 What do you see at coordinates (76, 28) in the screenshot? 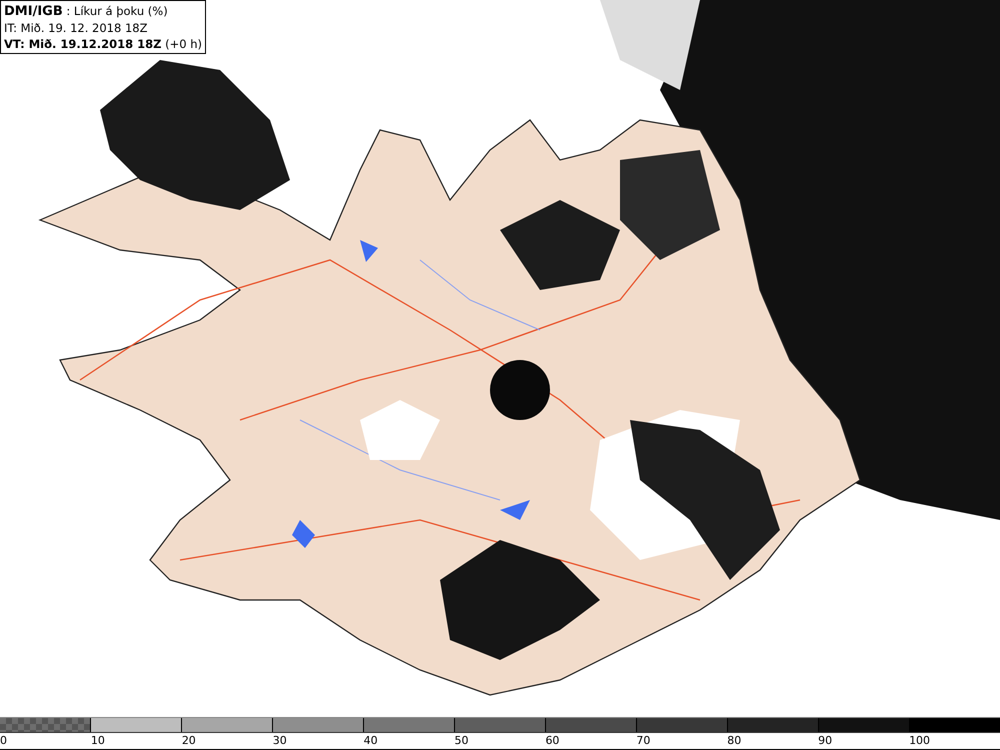
I see `title-line: IT: Mið. 19. 12. 2018 18Z` at bounding box center [76, 28].